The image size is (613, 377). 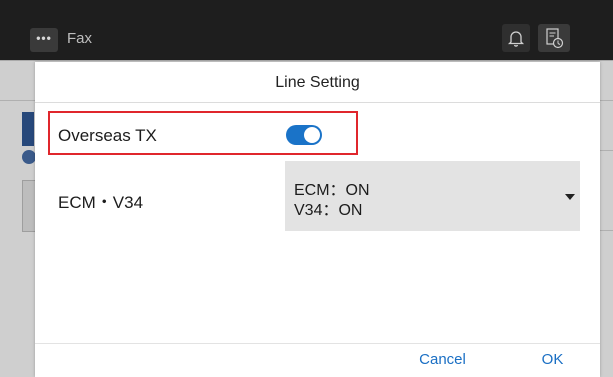 I want to click on bell-icon, so click(x=516, y=39).